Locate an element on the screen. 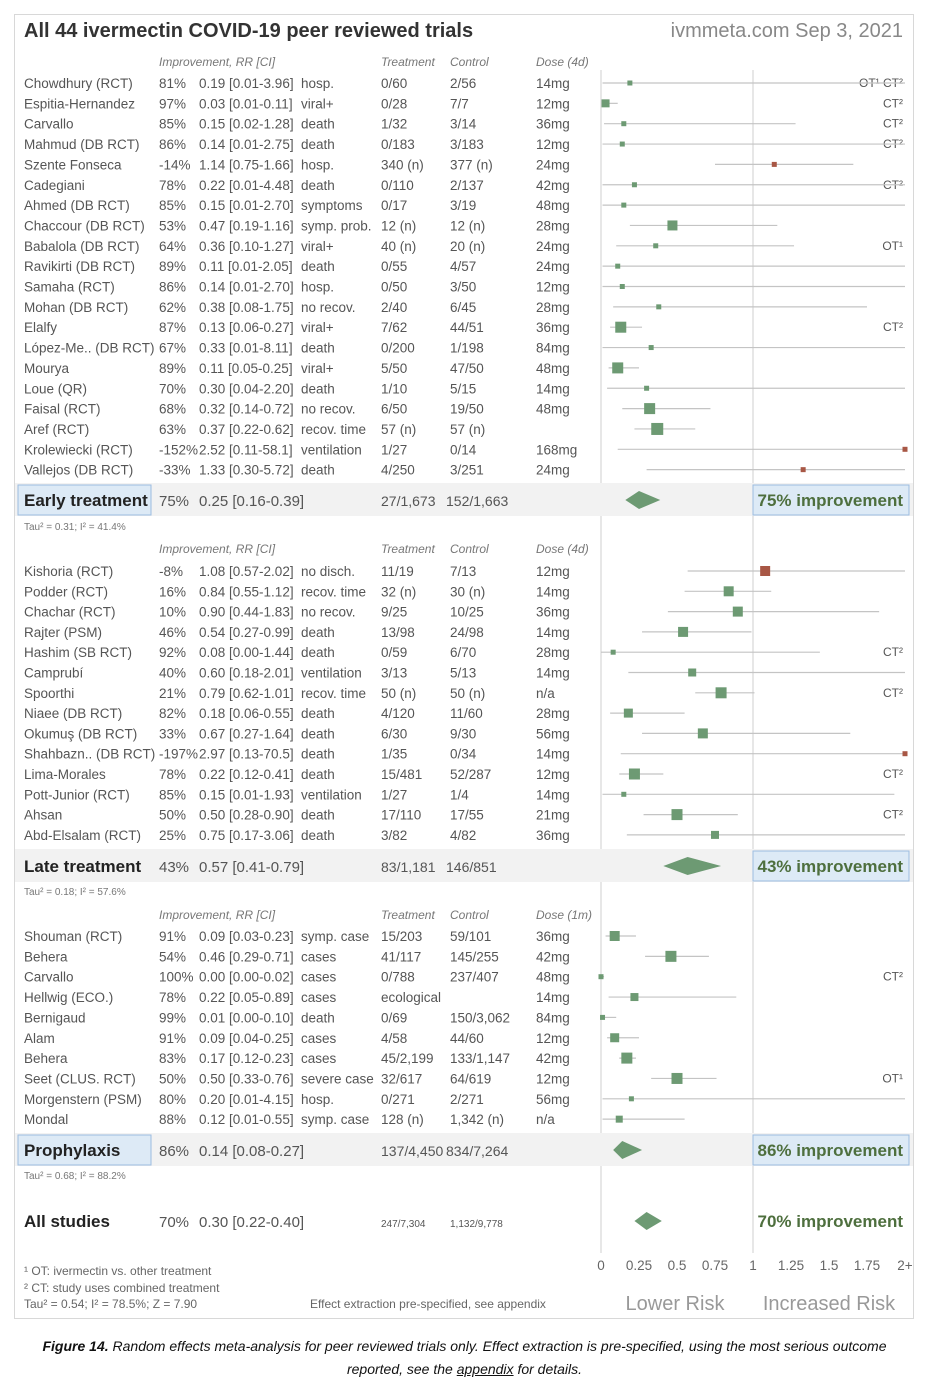 This screenshot has height=1386, width=929. study-control: 59/101 is located at coordinates (470, 936).